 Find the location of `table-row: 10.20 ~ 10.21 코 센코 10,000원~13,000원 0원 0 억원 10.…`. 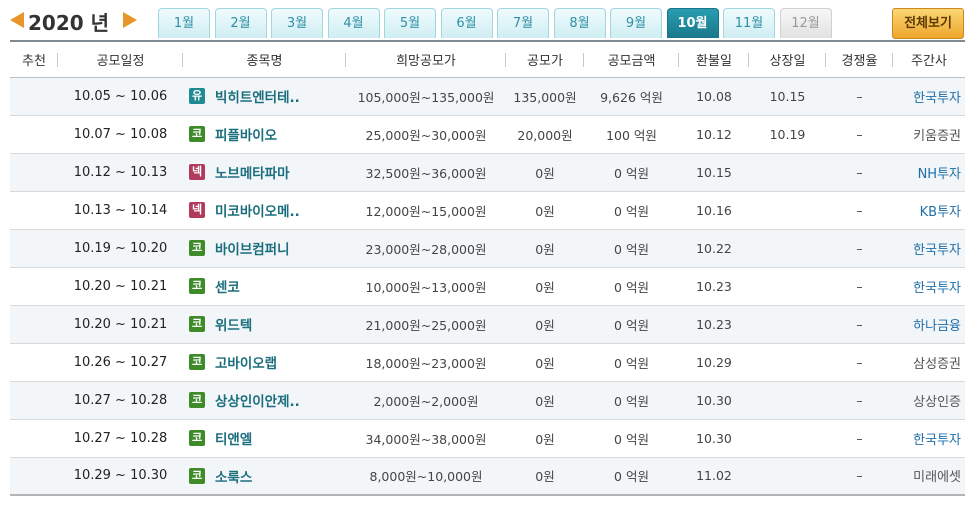

table-row: 10.20 ~ 10.21 코 센코 10,000원~13,000원 0원 0 억원 10.… is located at coordinates (487, 286).